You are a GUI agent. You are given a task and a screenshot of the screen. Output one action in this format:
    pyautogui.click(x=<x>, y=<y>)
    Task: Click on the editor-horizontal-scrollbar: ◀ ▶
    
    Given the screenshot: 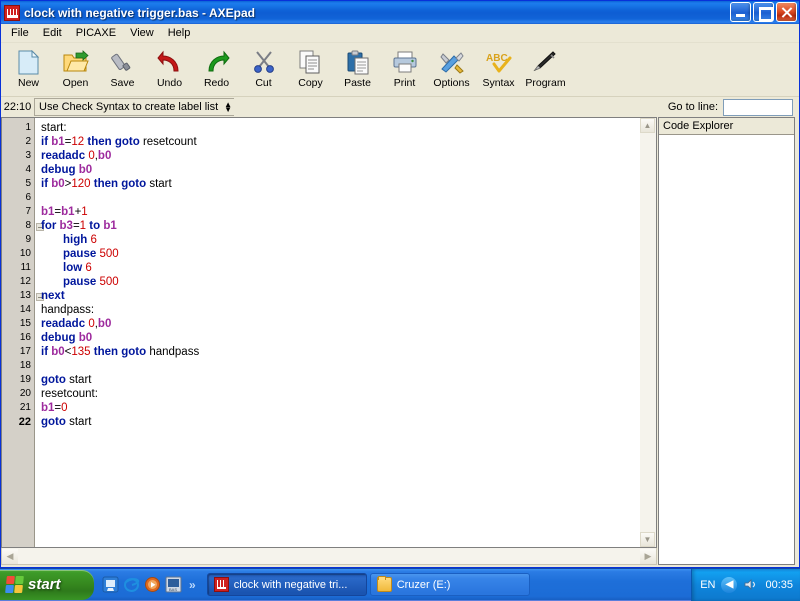 What is the action you would take?
    pyautogui.click(x=329, y=556)
    